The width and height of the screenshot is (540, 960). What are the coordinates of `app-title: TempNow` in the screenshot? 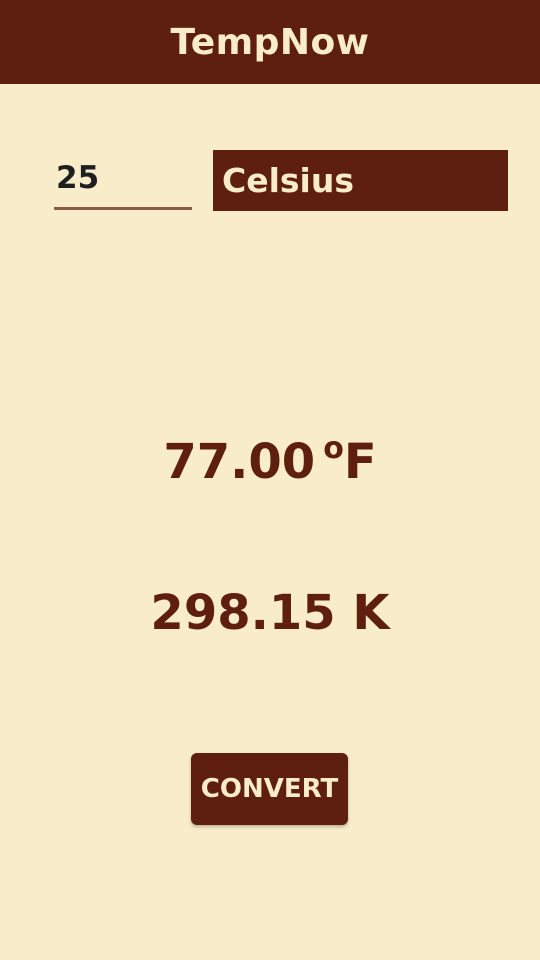 It's located at (270, 42).